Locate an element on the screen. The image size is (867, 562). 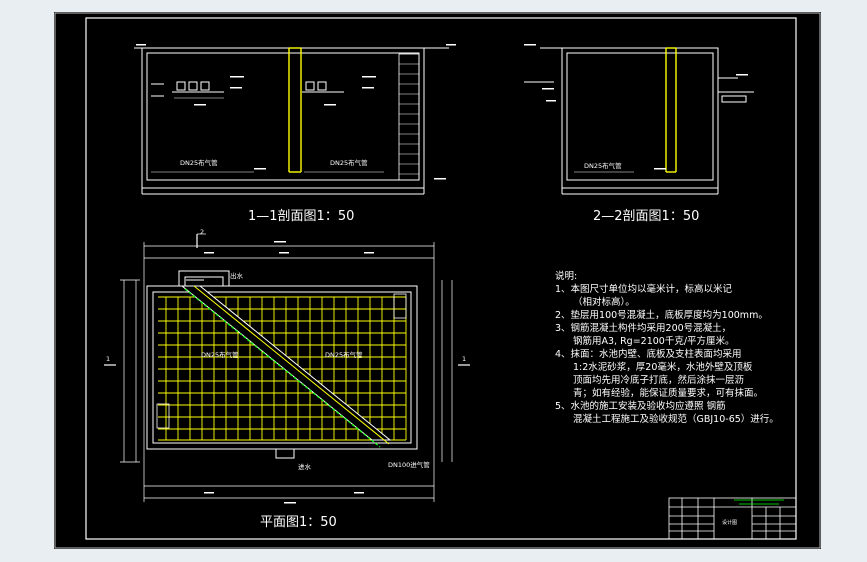
section-2-2-title: 2—2剖面图1：50 is located at coordinates (646, 216).